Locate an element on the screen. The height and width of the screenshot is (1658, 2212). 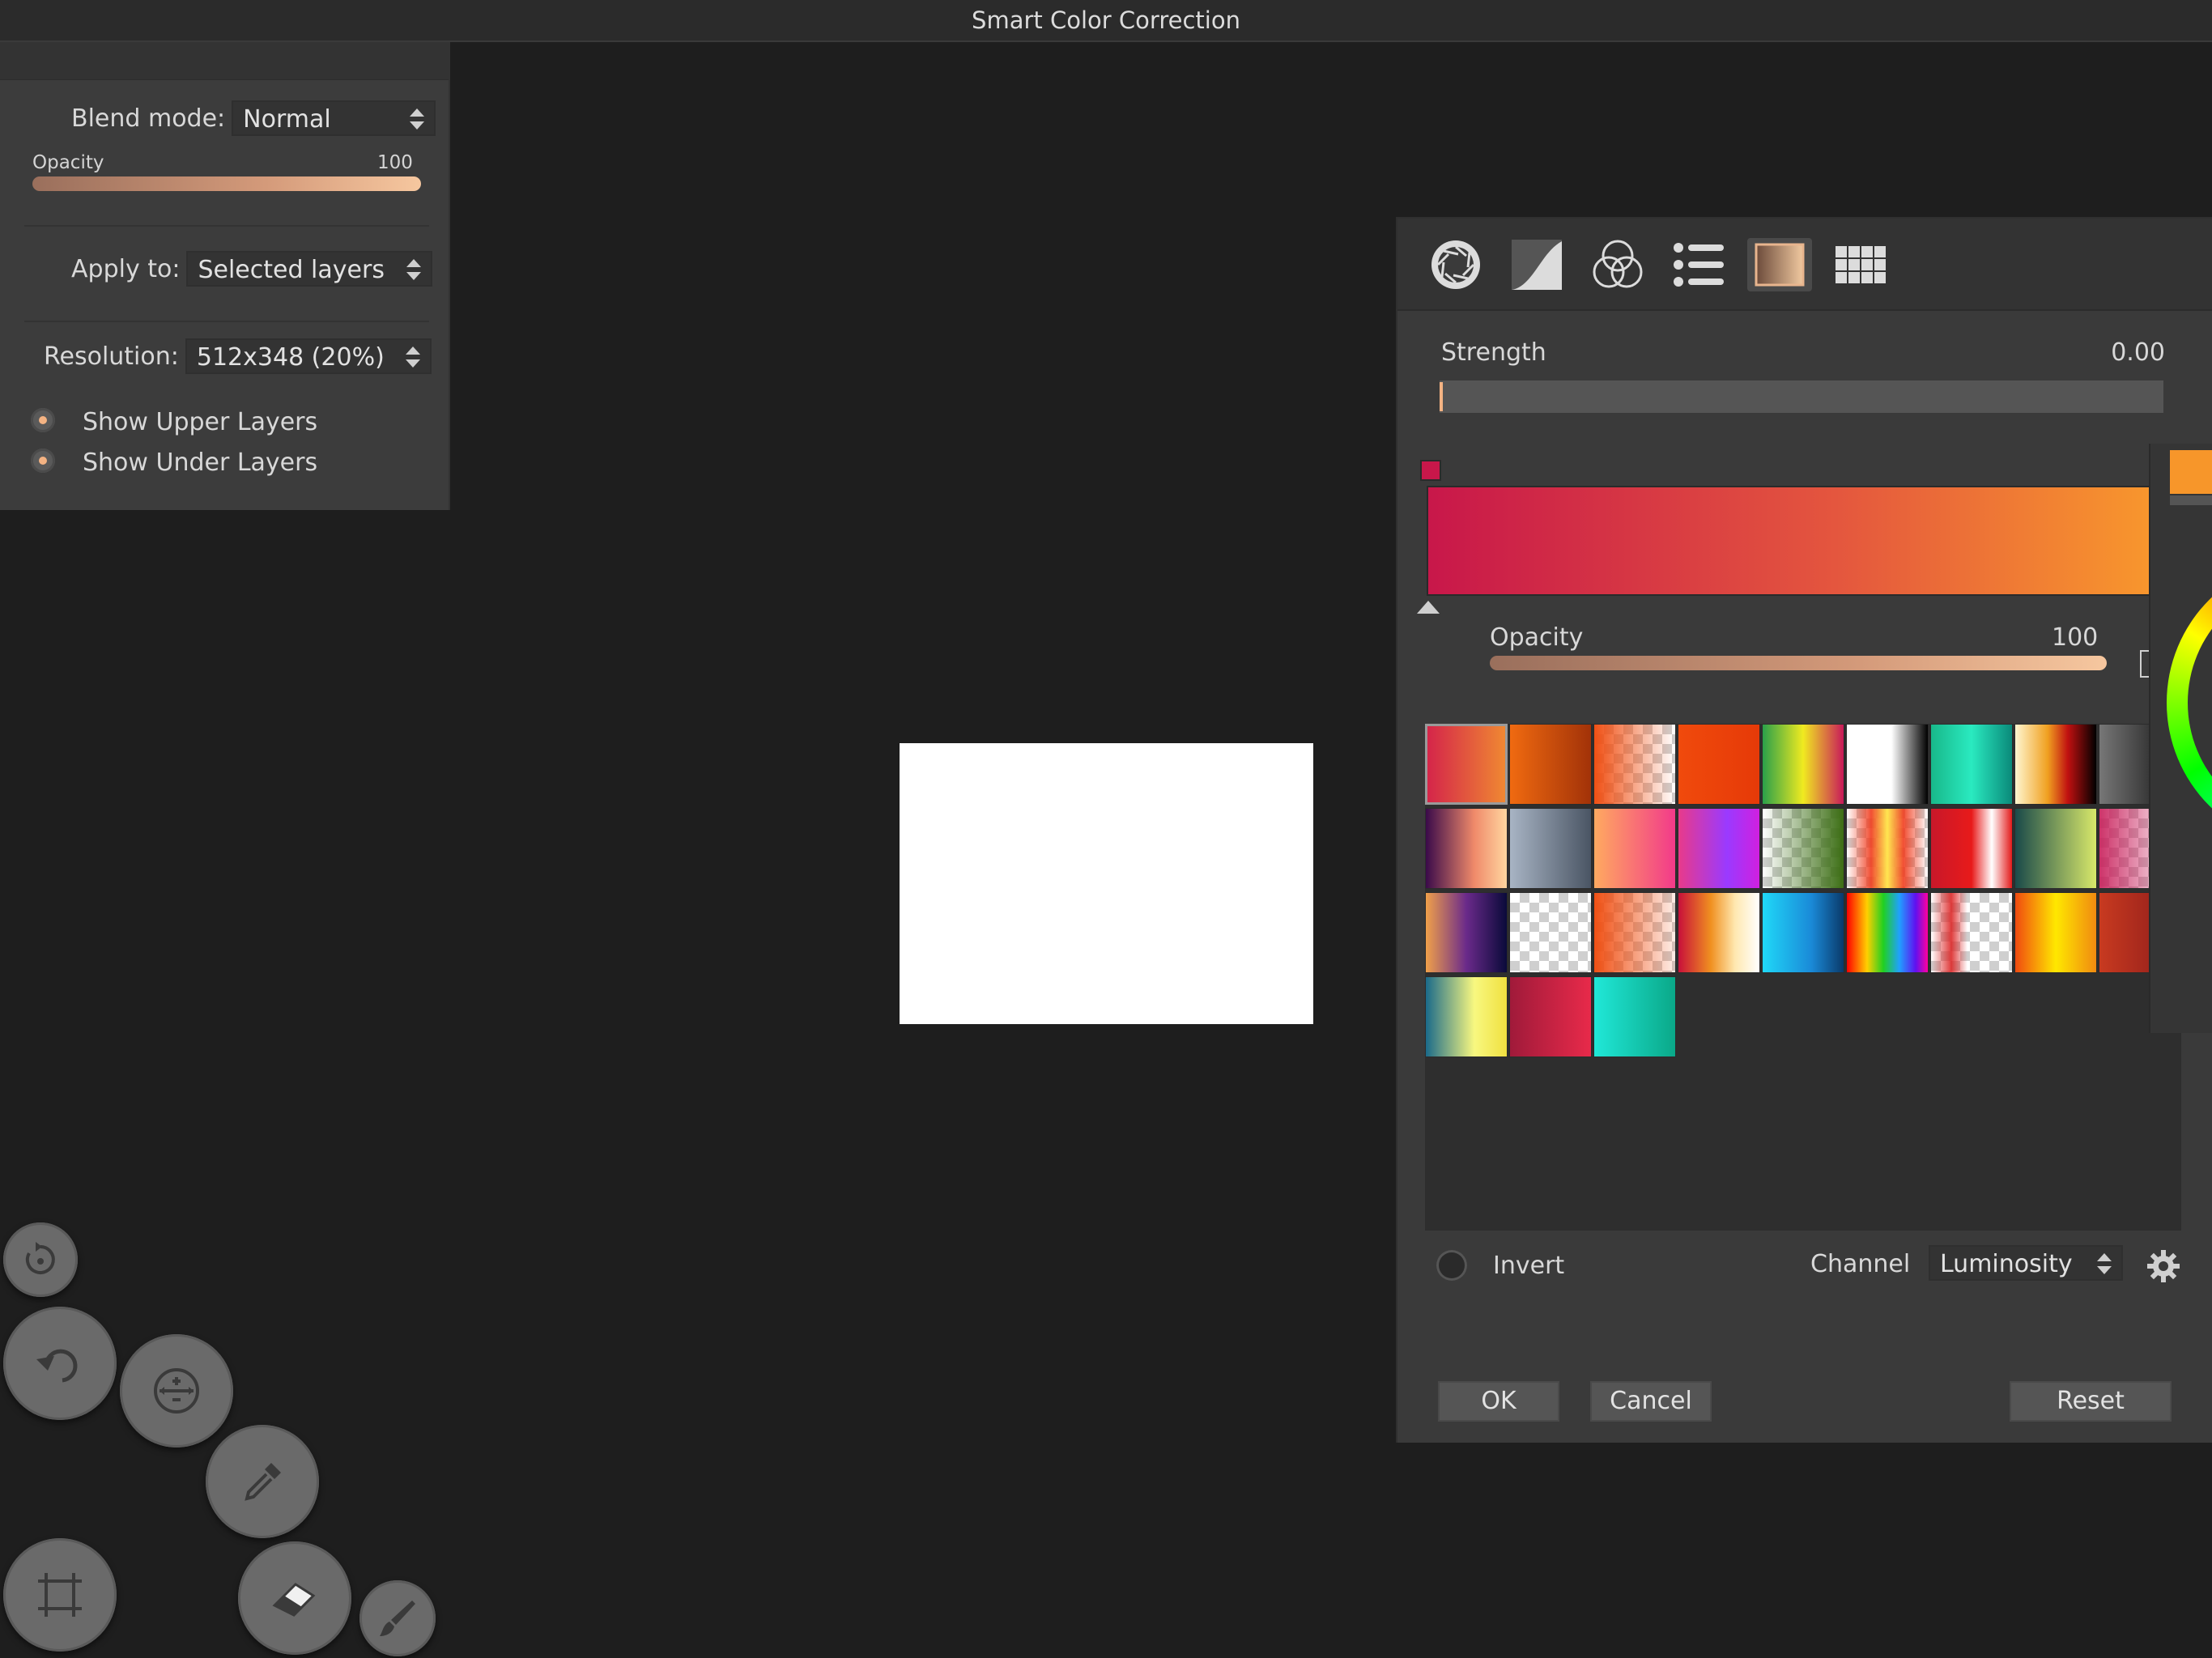
tab-list is located at coordinates (1698, 264).